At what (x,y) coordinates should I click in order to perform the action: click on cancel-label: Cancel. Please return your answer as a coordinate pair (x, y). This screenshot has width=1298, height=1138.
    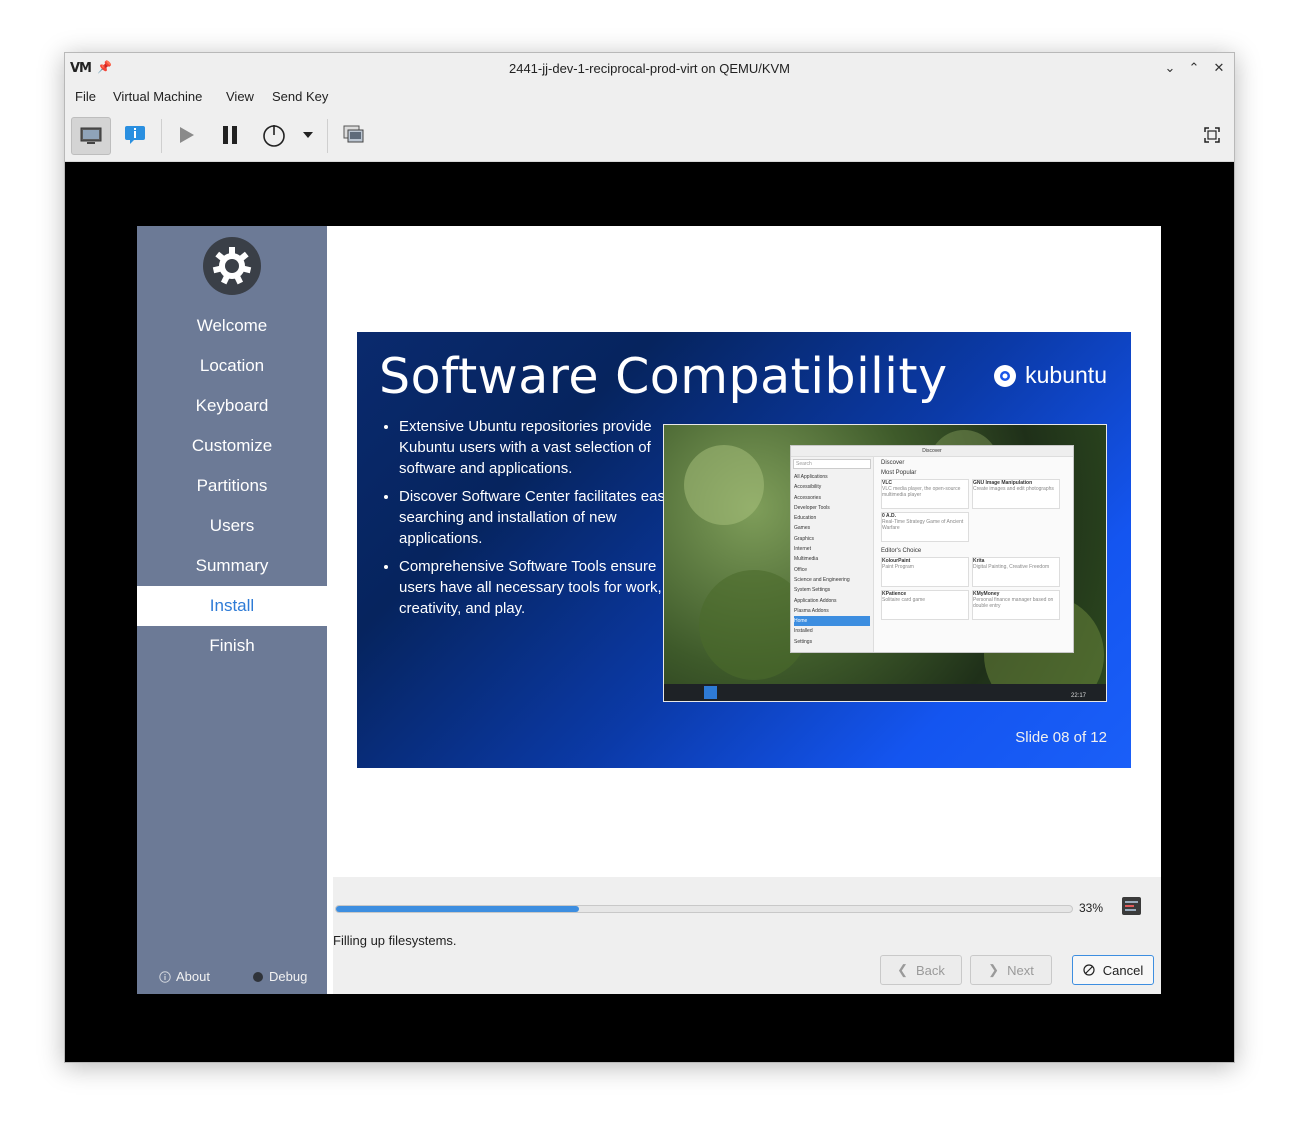
    Looking at the image, I should click on (1123, 970).